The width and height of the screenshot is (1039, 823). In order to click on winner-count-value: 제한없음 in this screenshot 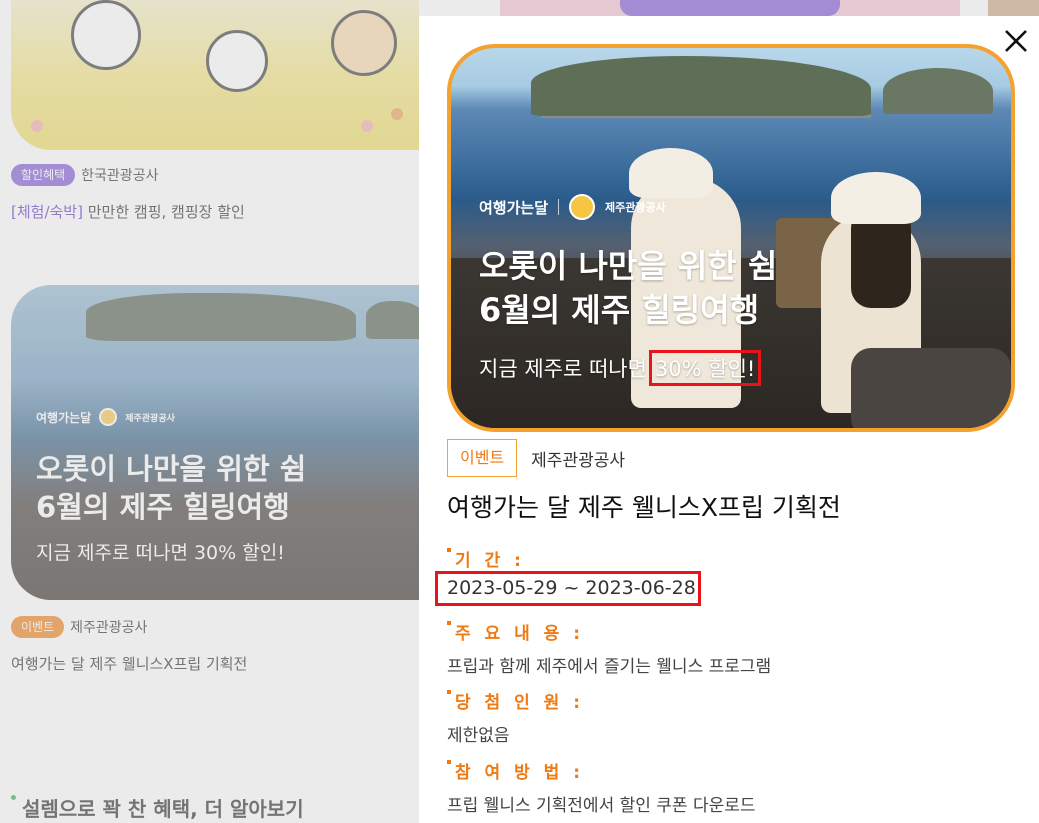, I will do `click(478, 736)`.